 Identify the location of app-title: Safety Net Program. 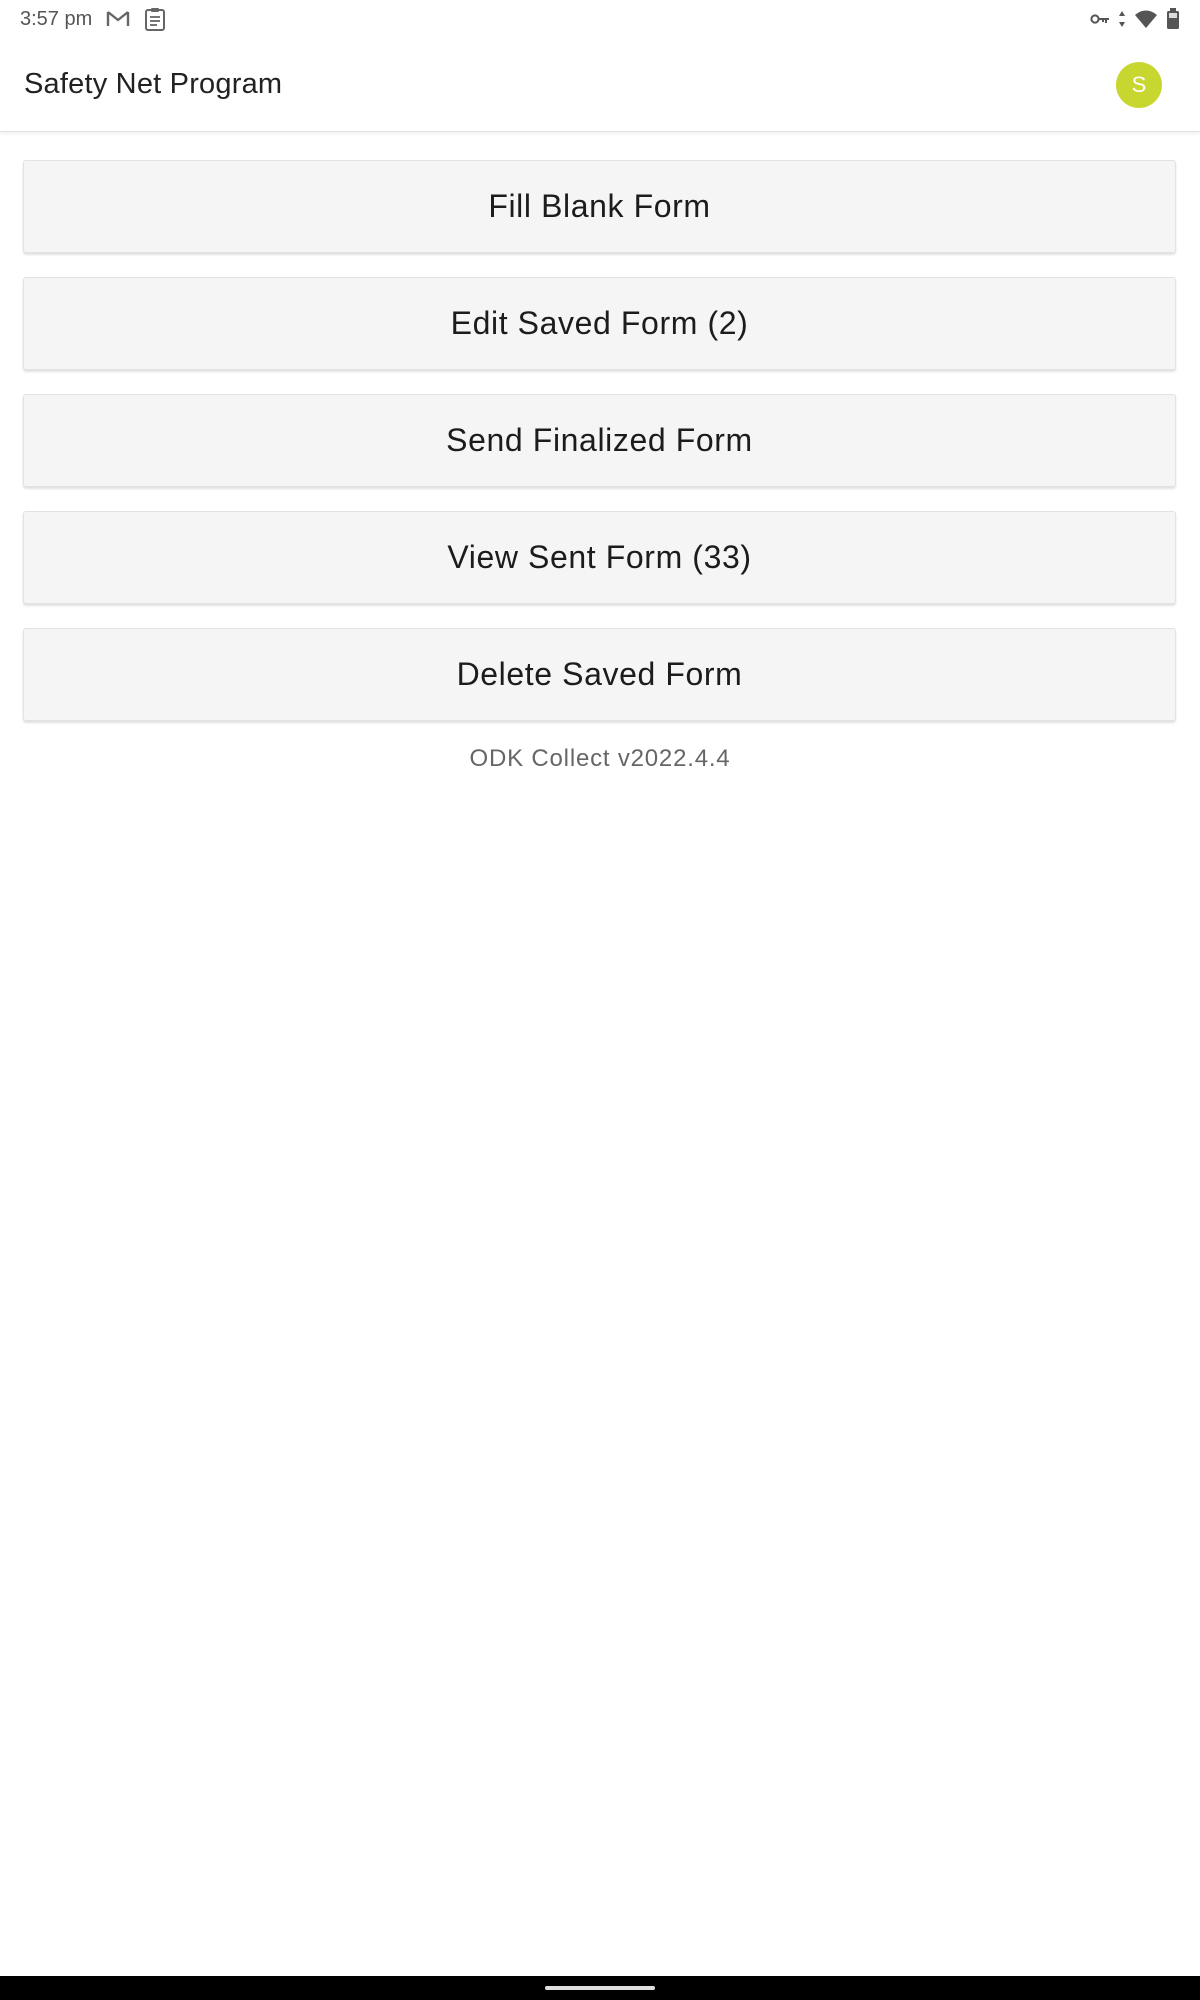
(153, 84).